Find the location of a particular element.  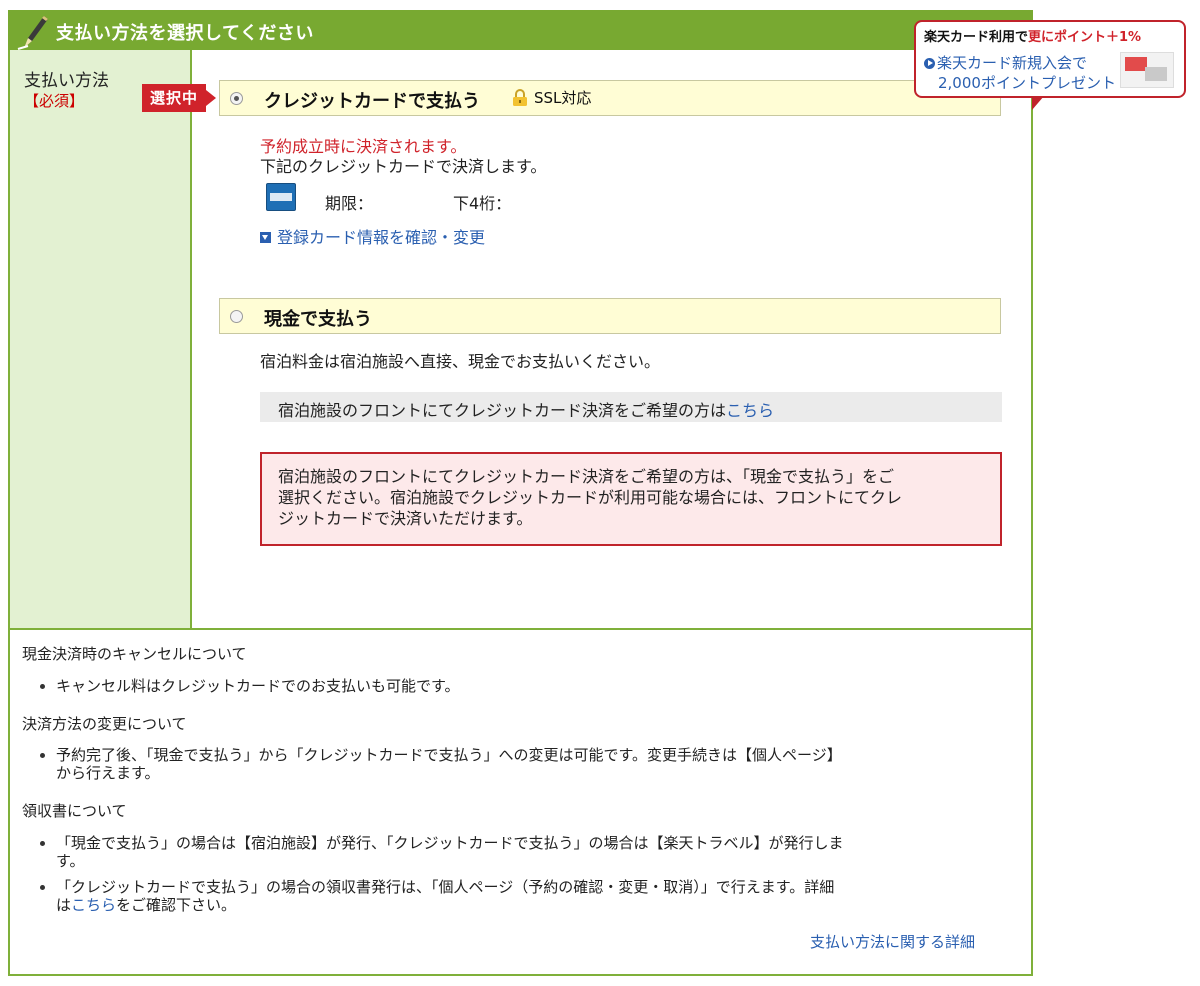

divider is located at coordinates (520, 629).